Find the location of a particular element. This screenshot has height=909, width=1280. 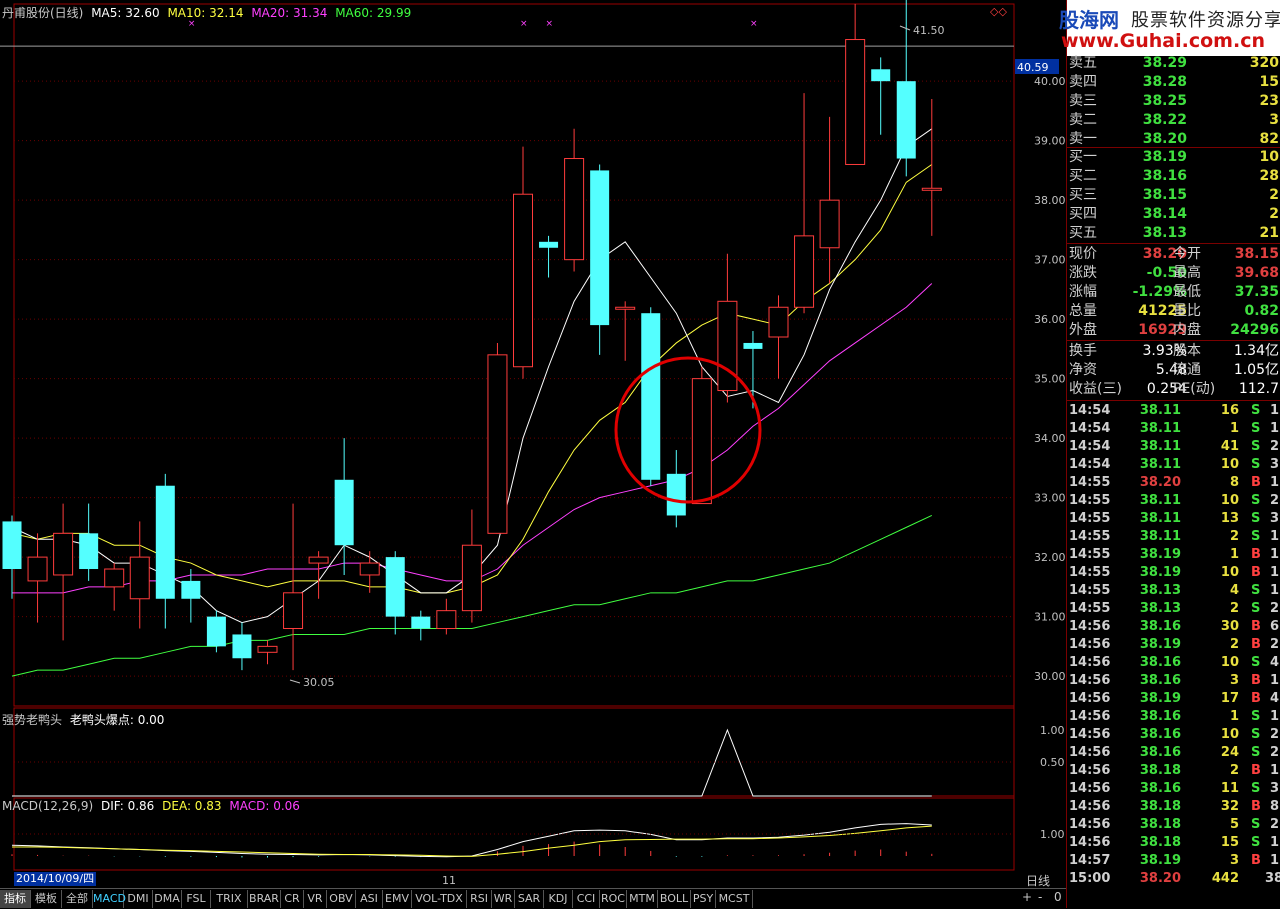

level-label: 买四 is located at coordinates (1083, 214).